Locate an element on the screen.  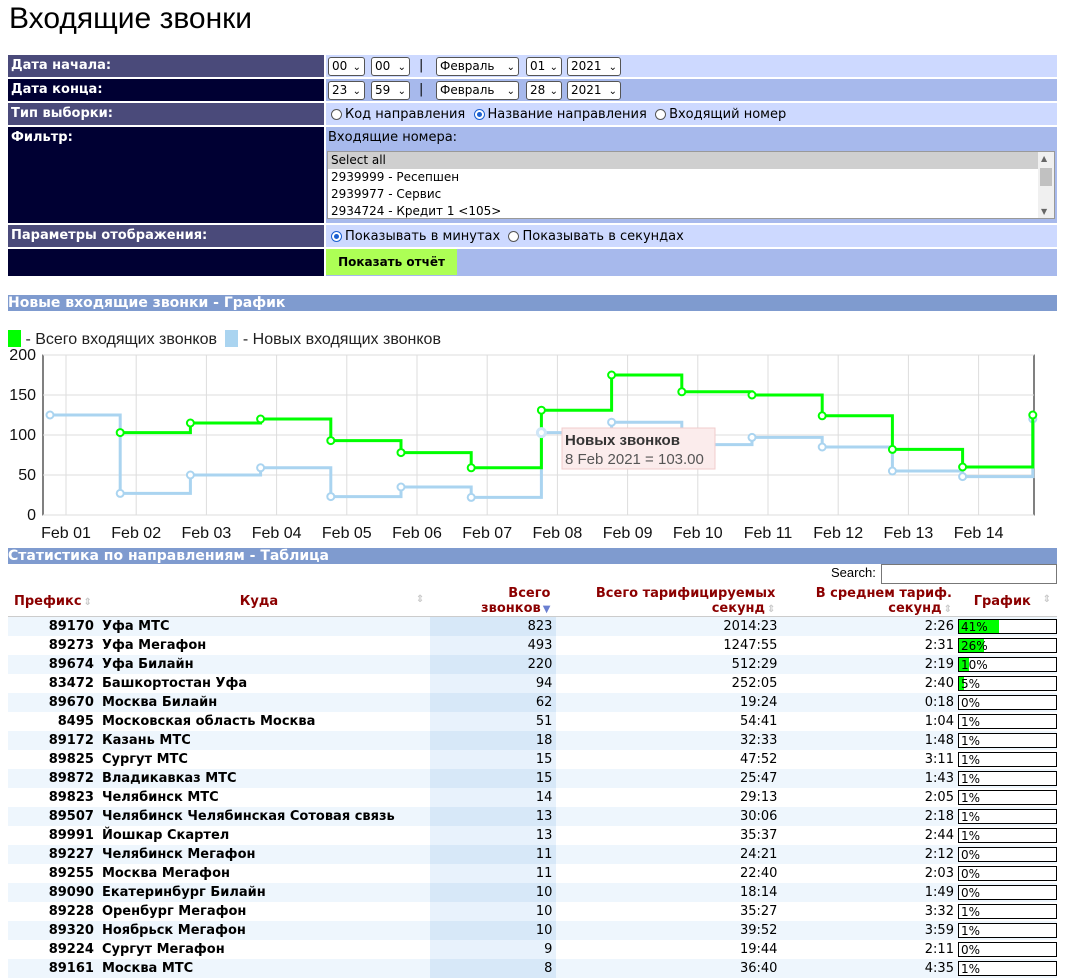
cell-avg: 2:19 is located at coordinates (869, 664).